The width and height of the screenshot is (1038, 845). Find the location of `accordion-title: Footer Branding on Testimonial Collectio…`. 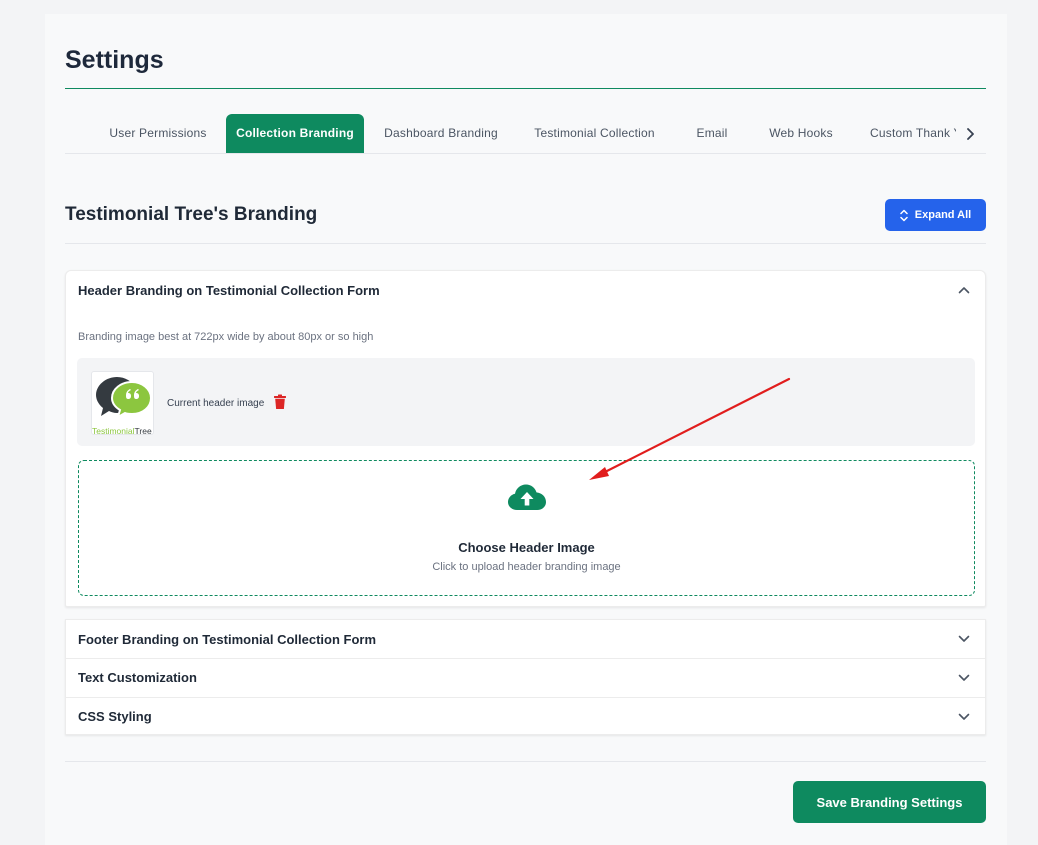

accordion-title: Footer Branding on Testimonial Collectio… is located at coordinates (227, 639).